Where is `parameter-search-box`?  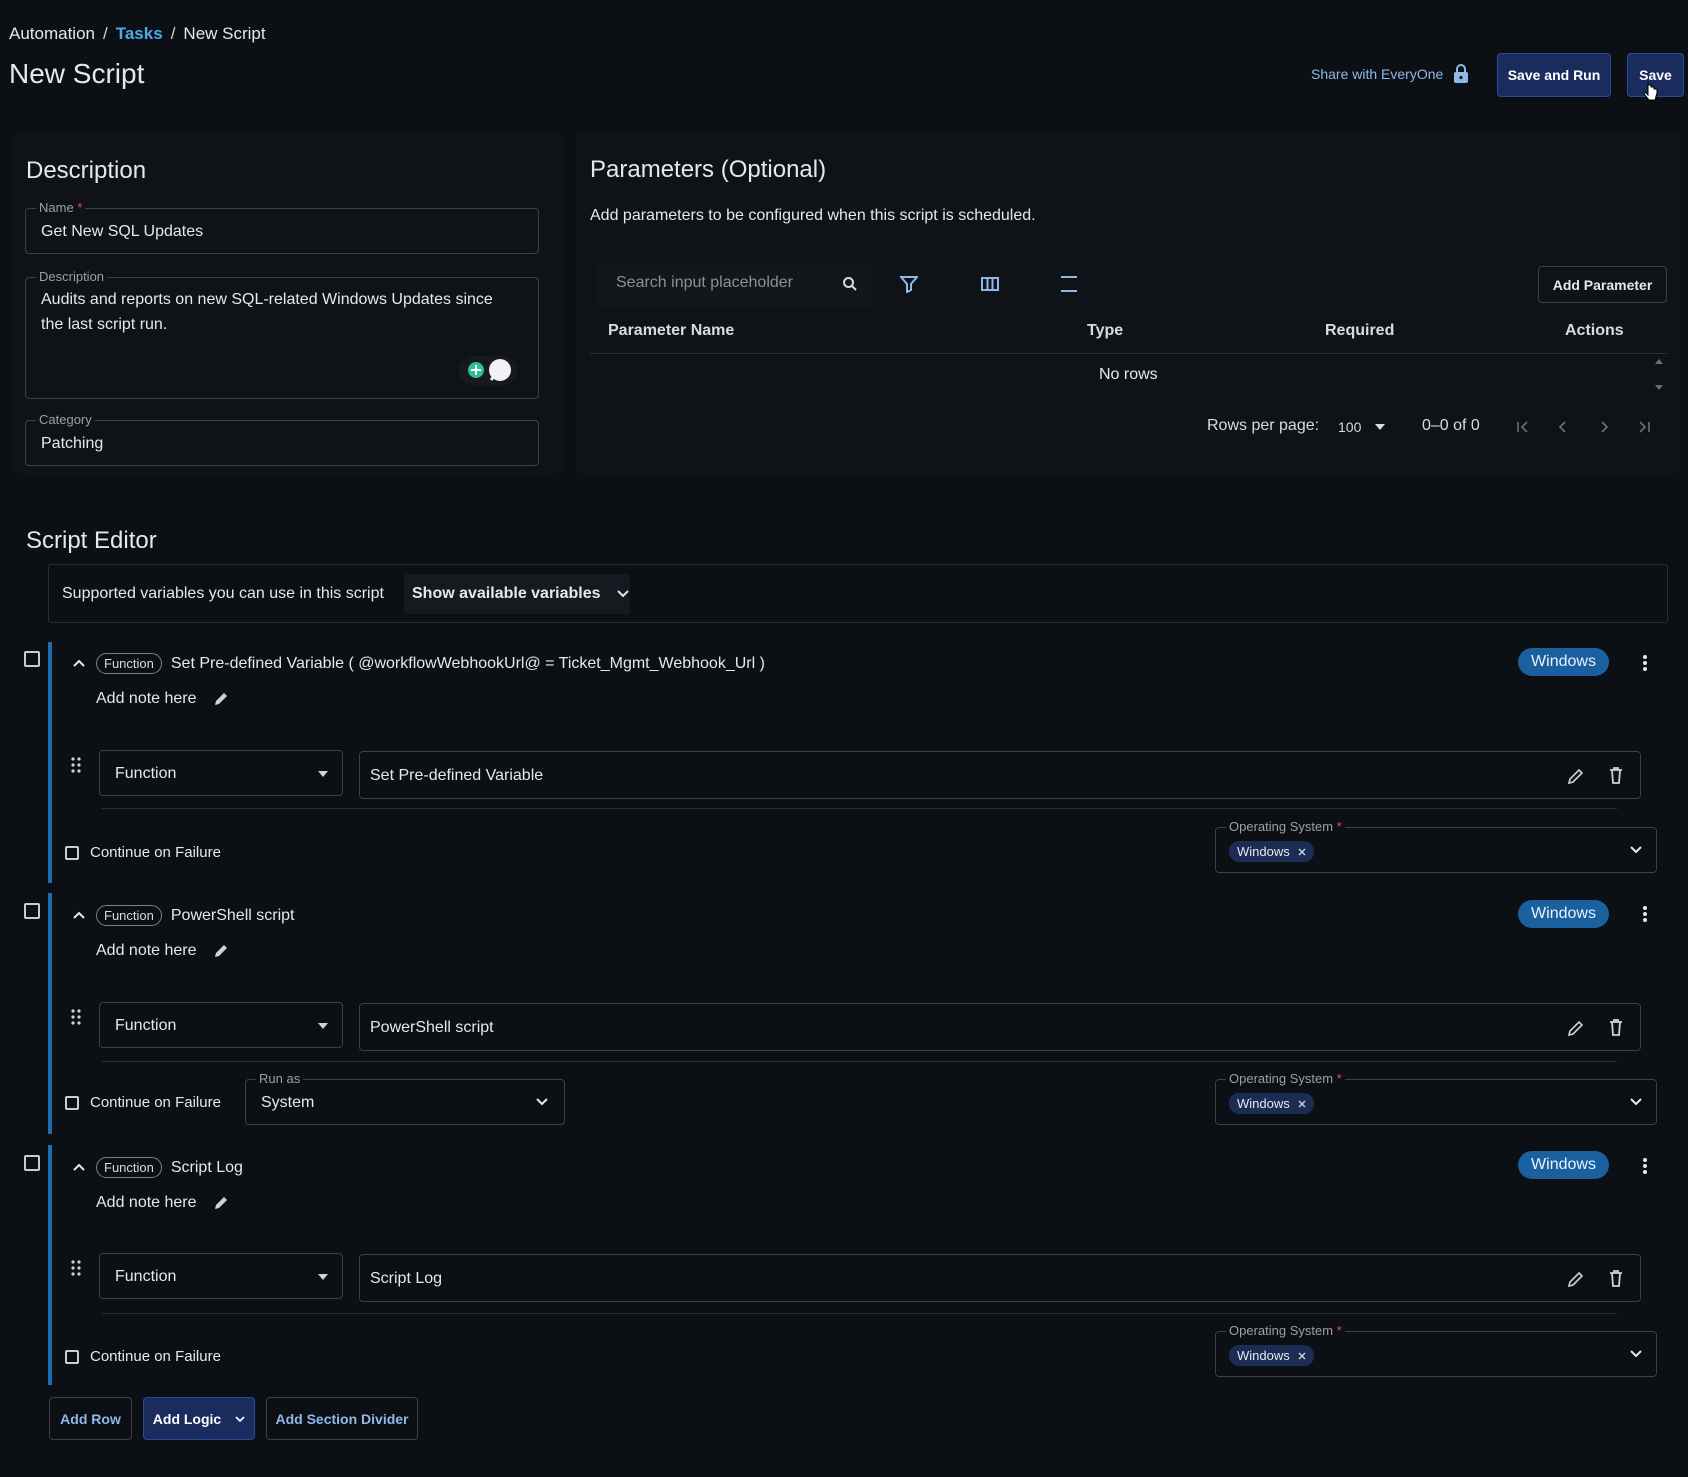
parameter-search-box is located at coordinates (734, 285).